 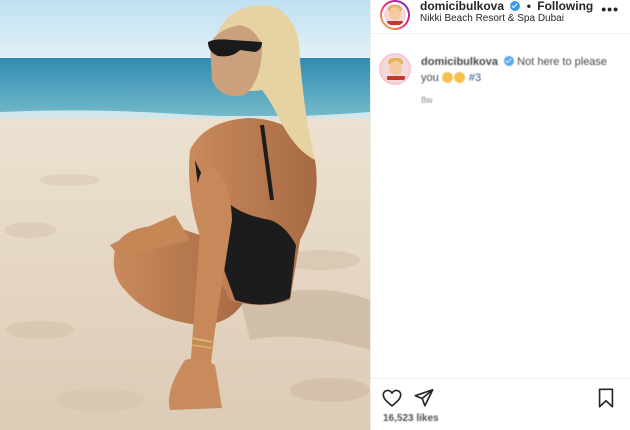 What do you see at coordinates (521, 70) in the screenshot?
I see `comment-body: domicibulkova Not here to please you #3` at bounding box center [521, 70].